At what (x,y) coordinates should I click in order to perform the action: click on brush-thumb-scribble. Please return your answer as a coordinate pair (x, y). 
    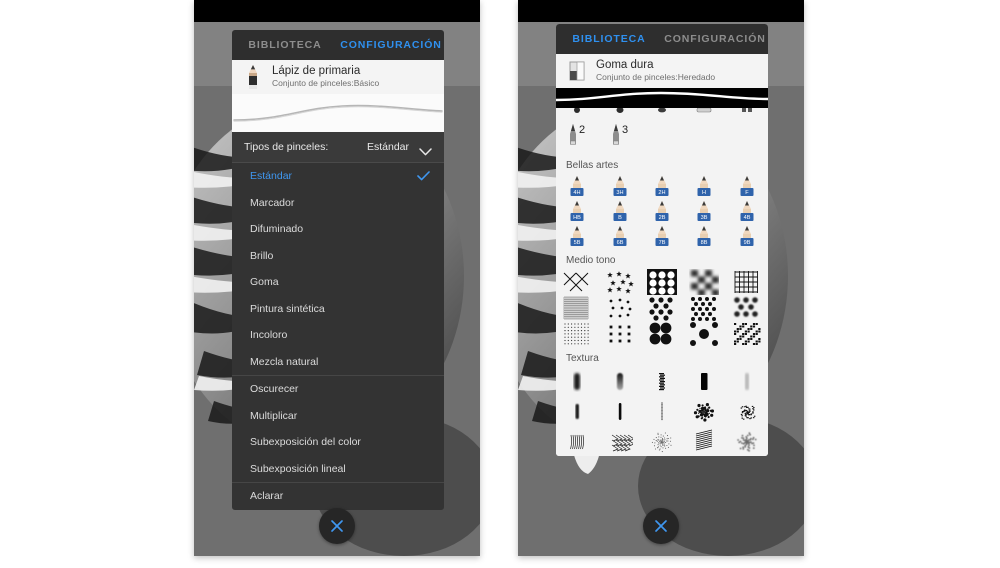
    Looking at the image, I should click on (619, 441).